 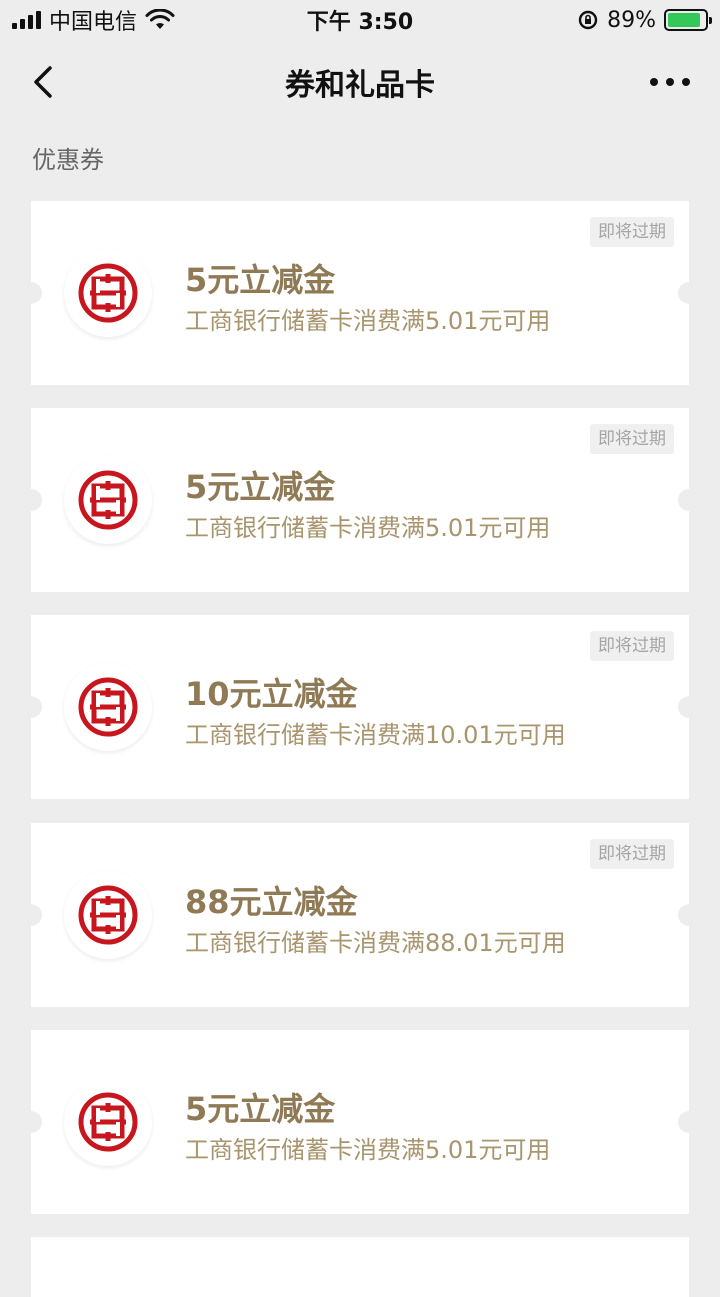 What do you see at coordinates (160, 19) in the screenshot?
I see `wifi-icon` at bounding box center [160, 19].